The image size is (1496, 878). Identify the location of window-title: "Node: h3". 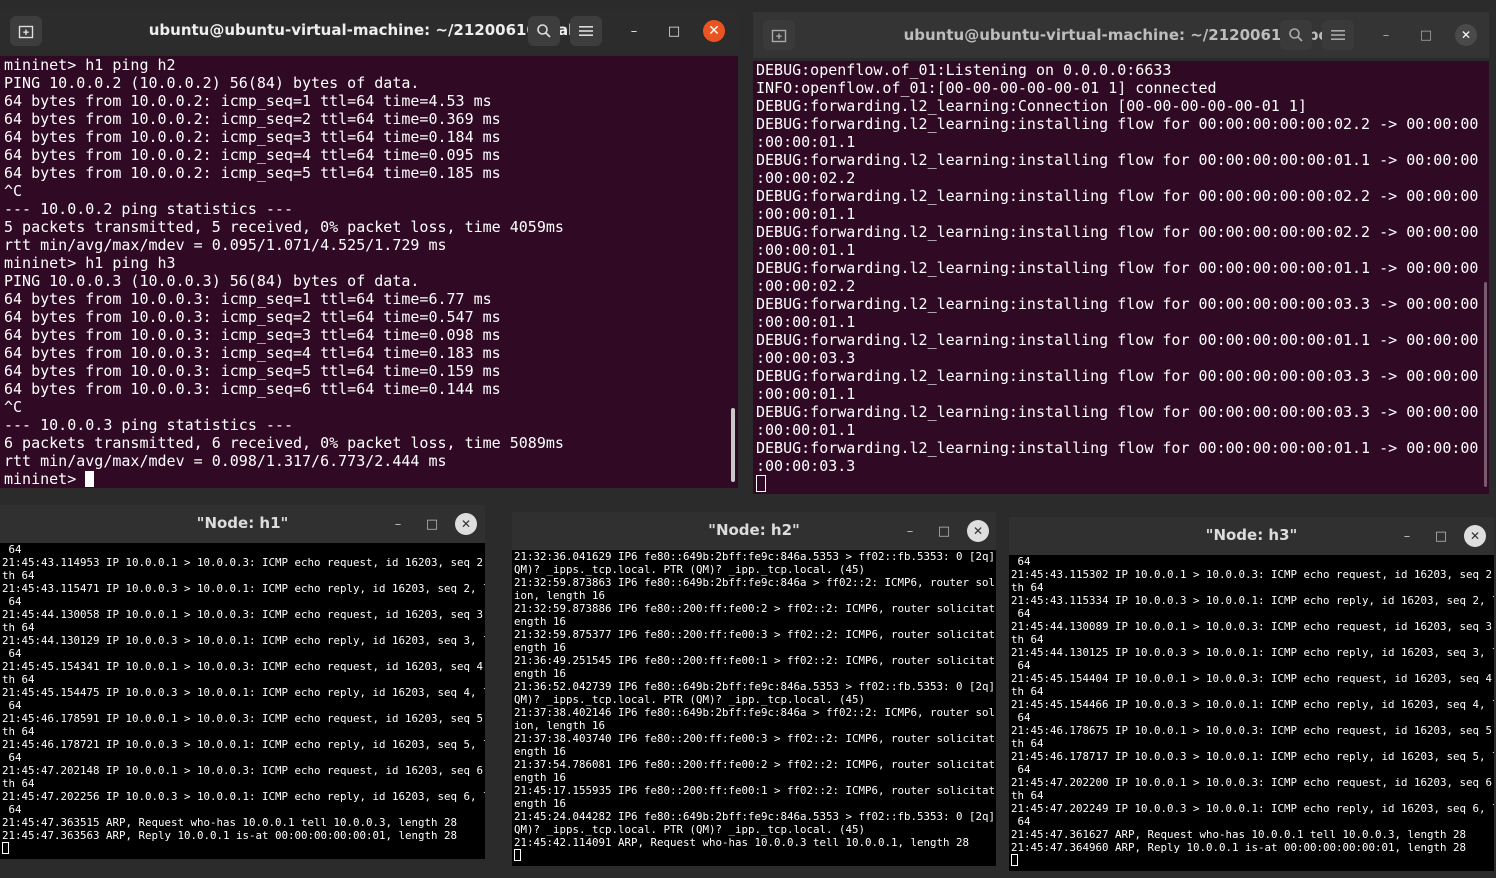
(1251, 535).